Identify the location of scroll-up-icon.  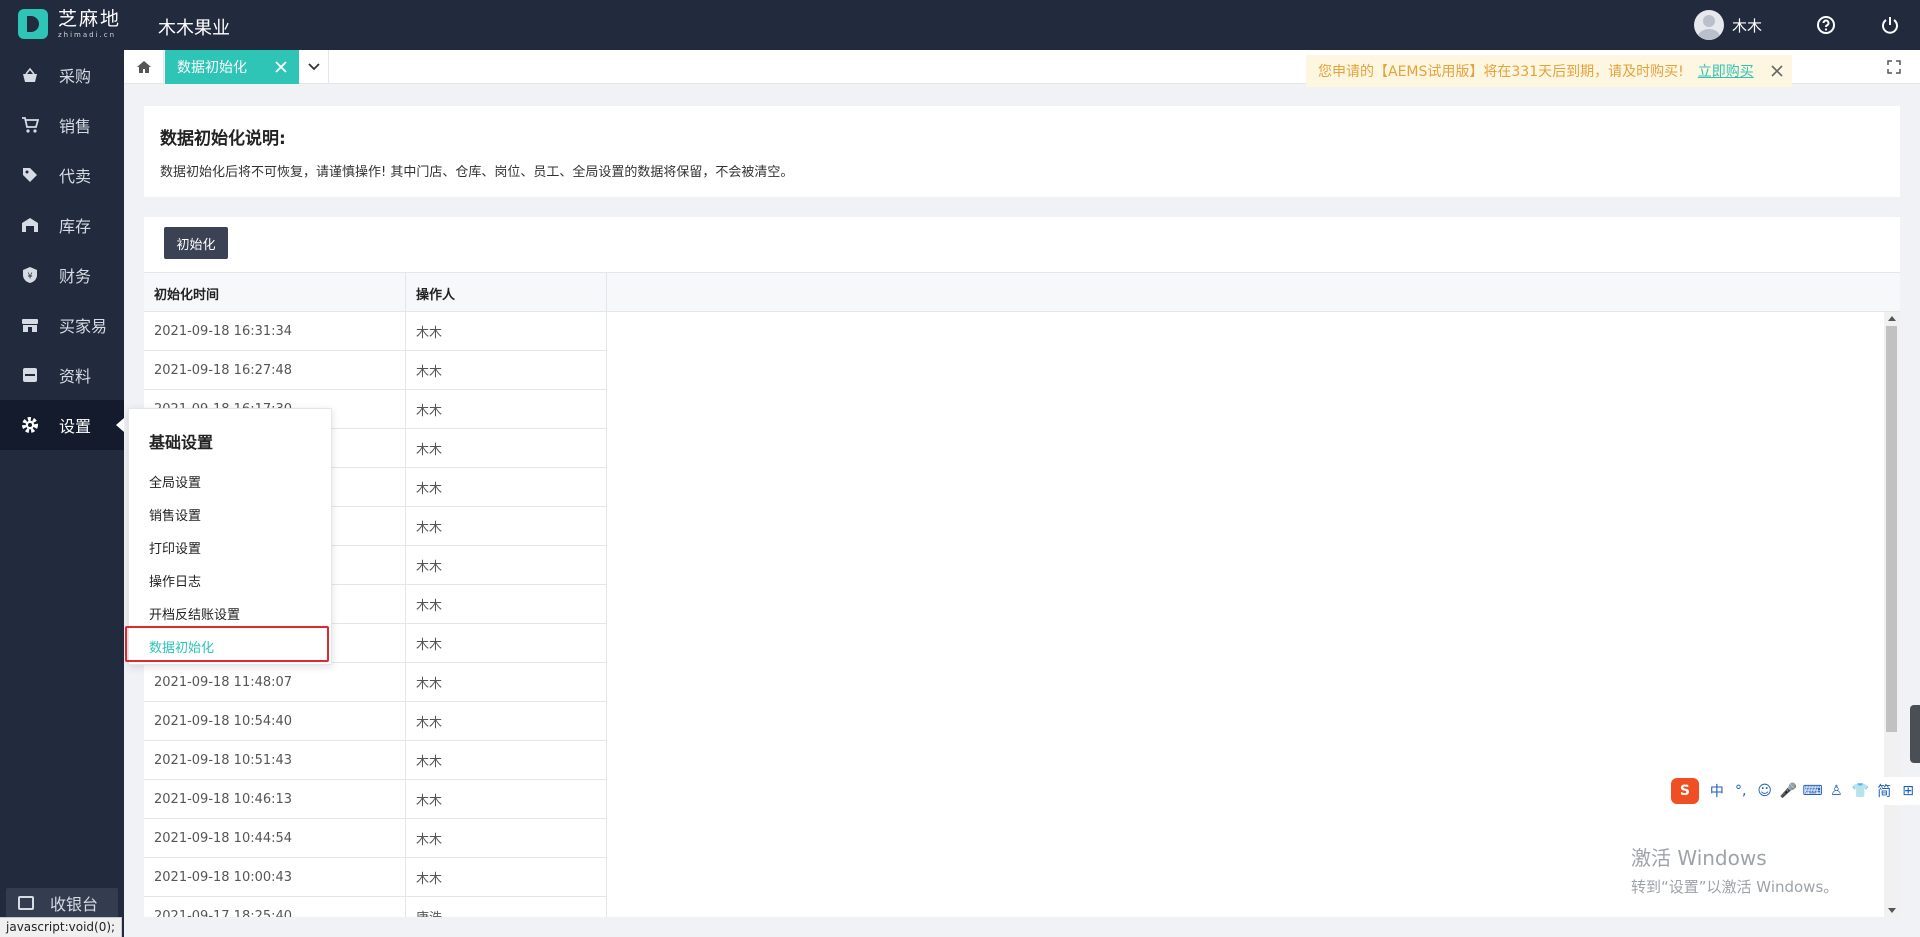
(1892, 318).